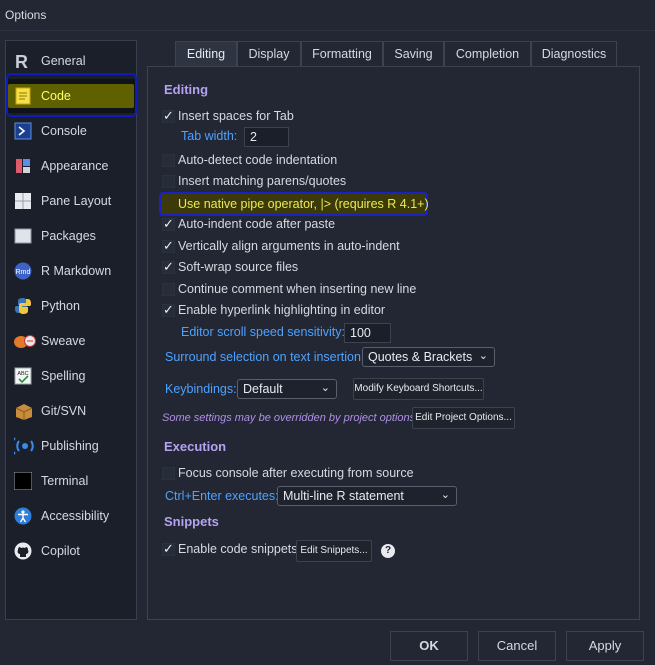  Describe the element at coordinates (429, 646) in the screenshot. I see `ok-button: OK` at that location.